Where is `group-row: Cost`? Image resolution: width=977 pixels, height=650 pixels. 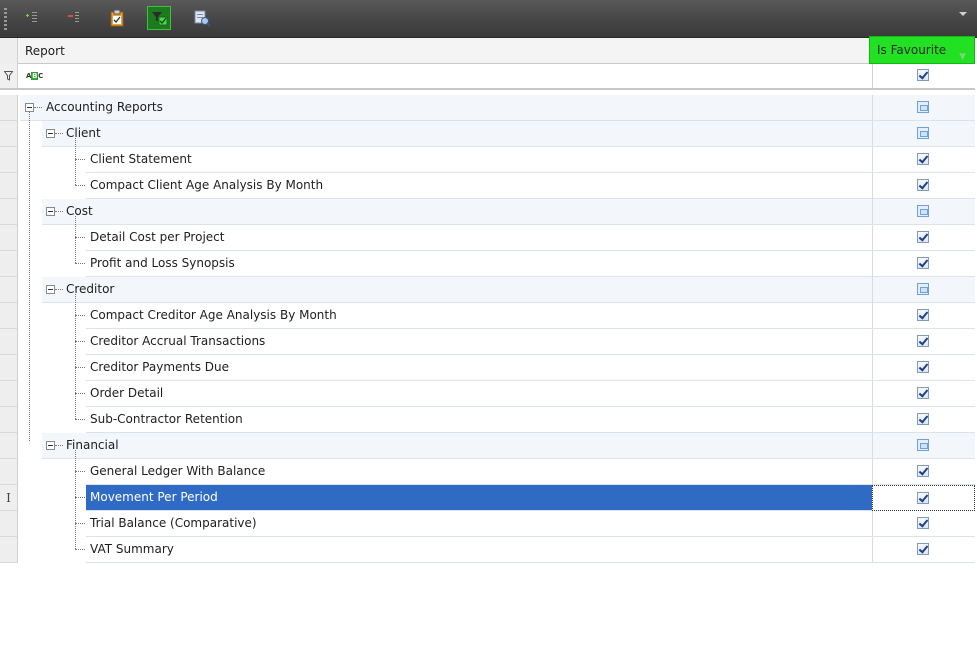
group-row: Cost is located at coordinates (487, 212).